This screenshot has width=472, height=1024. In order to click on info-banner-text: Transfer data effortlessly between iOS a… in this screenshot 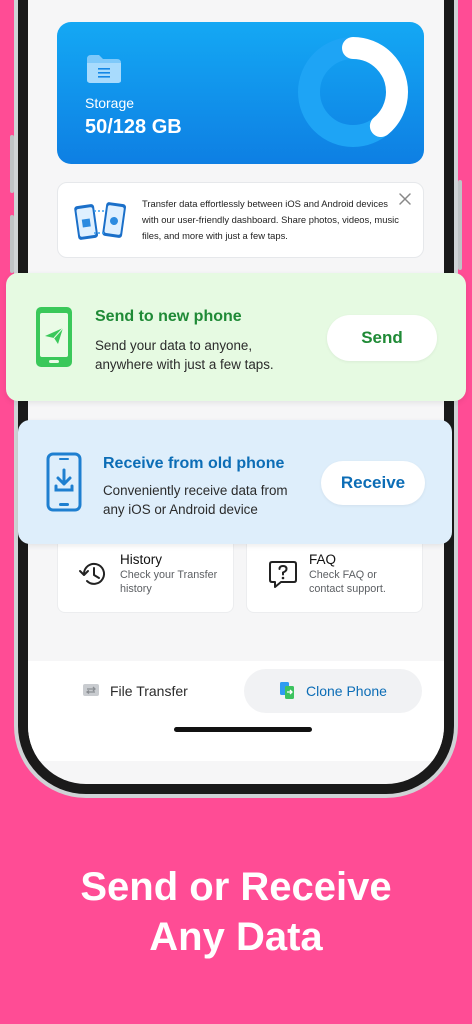, I will do `click(270, 219)`.